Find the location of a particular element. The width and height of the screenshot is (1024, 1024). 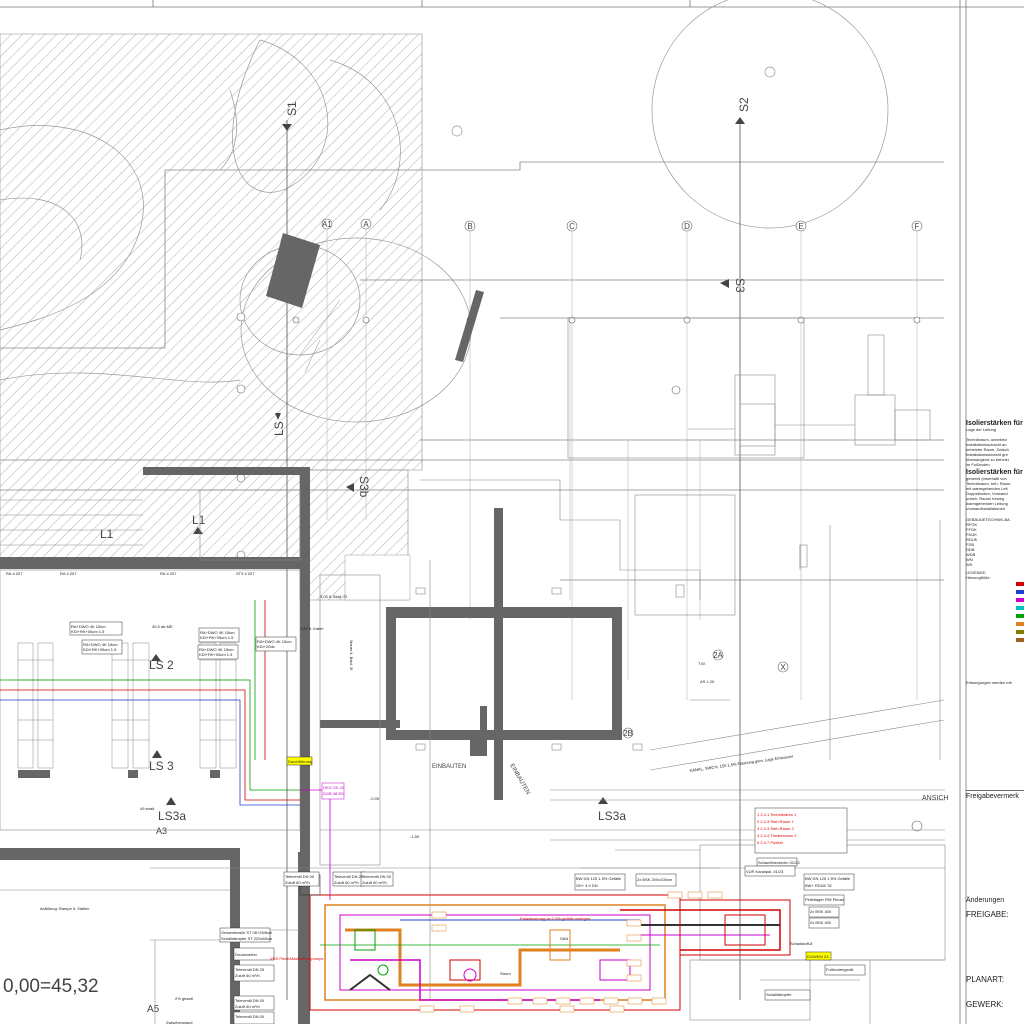

section-a5-label: A5 is located at coordinates (153, 1009).